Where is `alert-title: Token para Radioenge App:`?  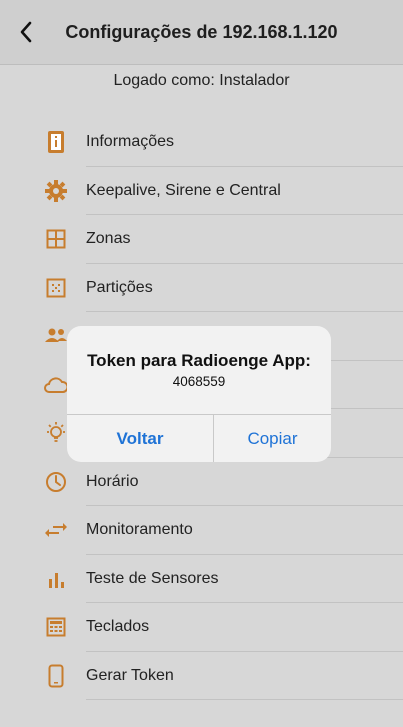
alert-title: Token para Radioenge App: is located at coordinates (199, 360).